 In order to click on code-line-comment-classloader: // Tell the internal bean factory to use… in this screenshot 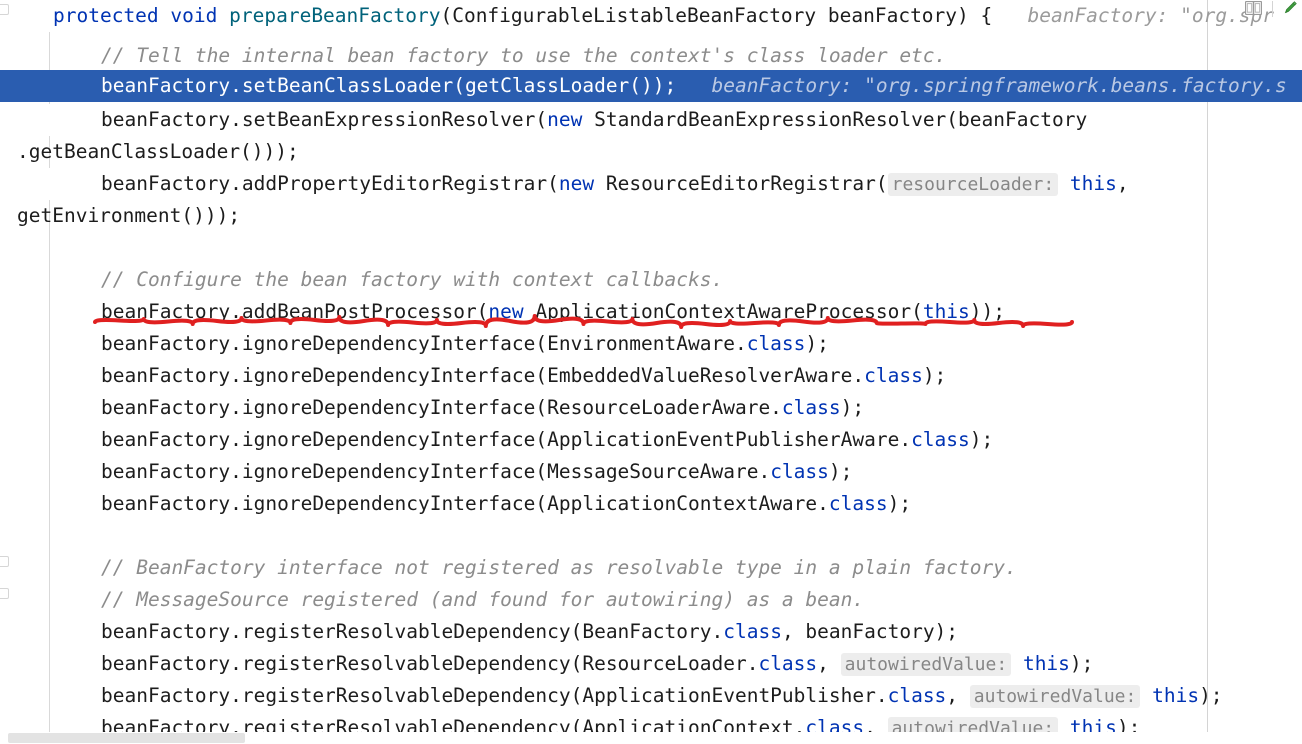, I will do `click(651, 56)`.